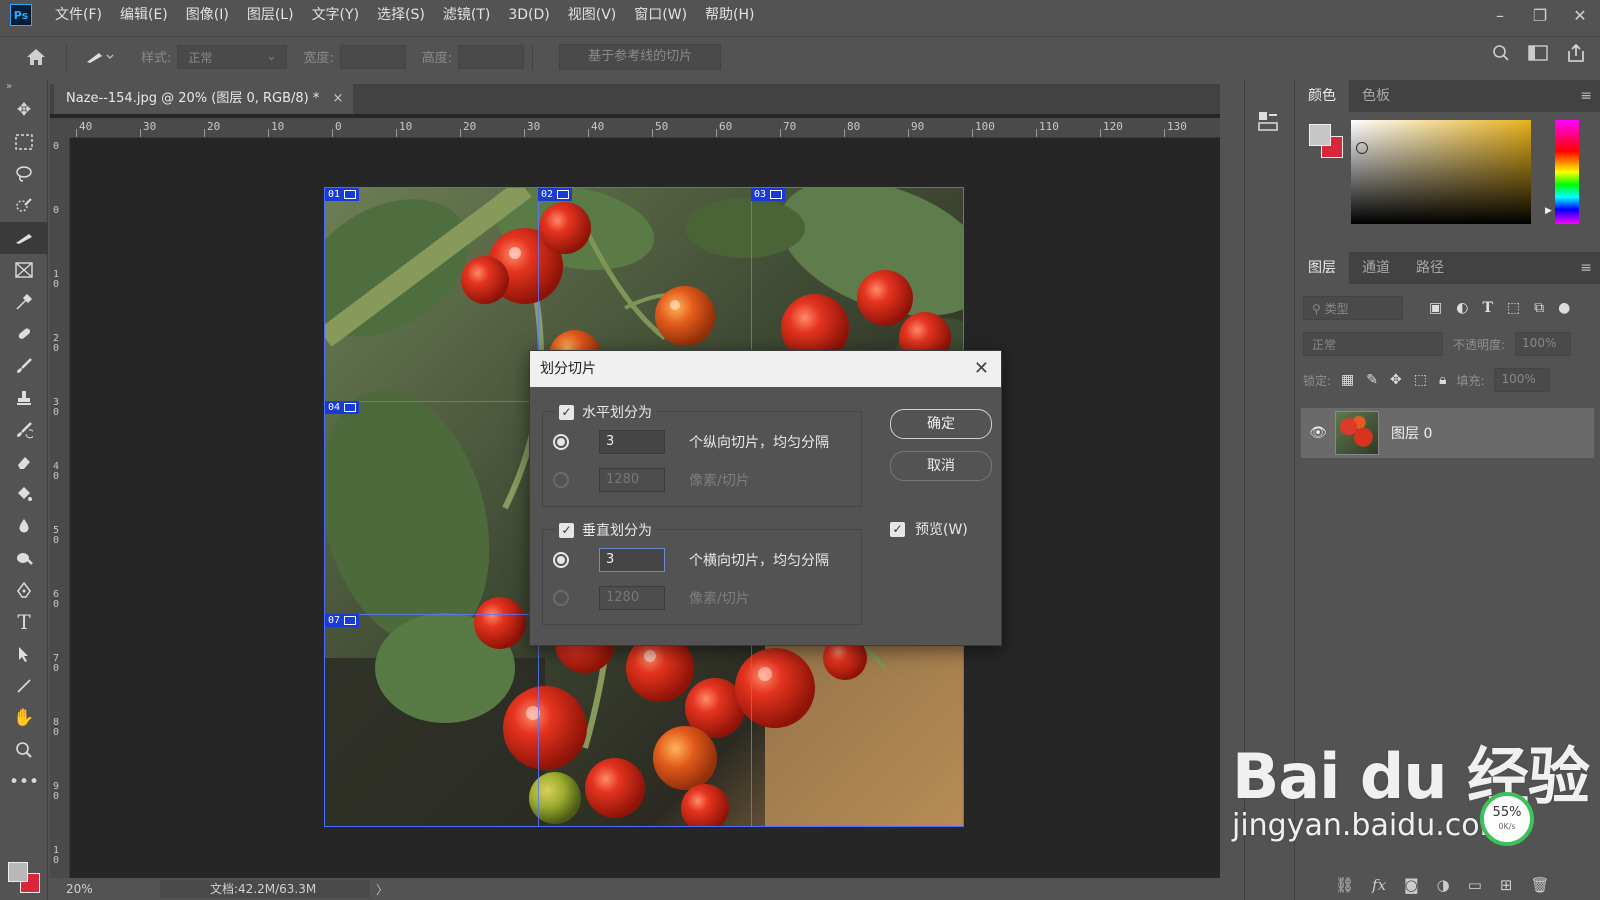 This screenshot has height=900, width=1600. Describe the element at coordinates (335, 15) in the screenshot. I see `menu-type: 文字(Y)` at that location.